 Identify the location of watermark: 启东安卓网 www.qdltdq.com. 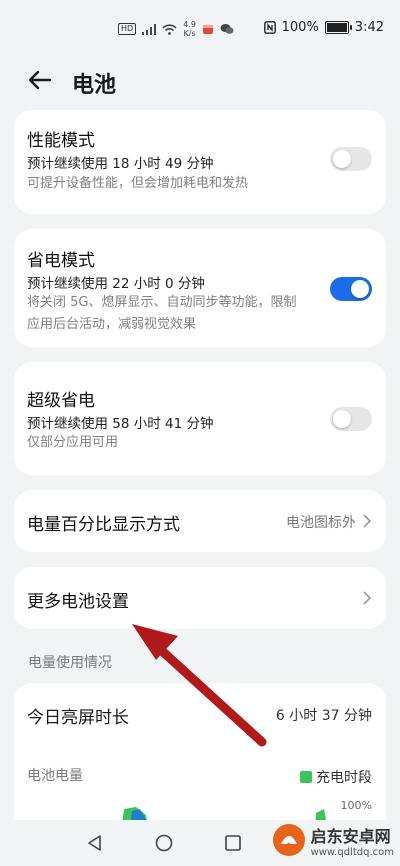
(332, 840).